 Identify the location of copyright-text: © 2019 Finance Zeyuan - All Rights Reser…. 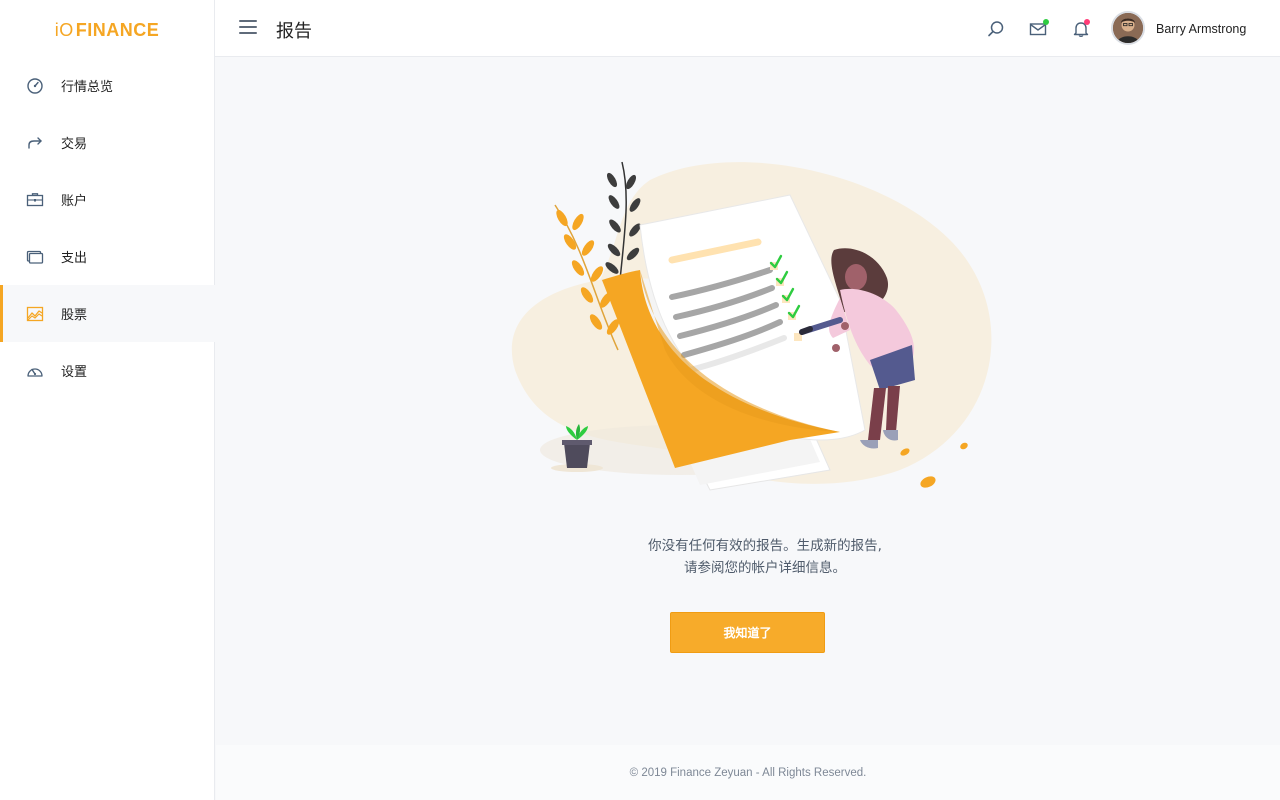
(748, 772).